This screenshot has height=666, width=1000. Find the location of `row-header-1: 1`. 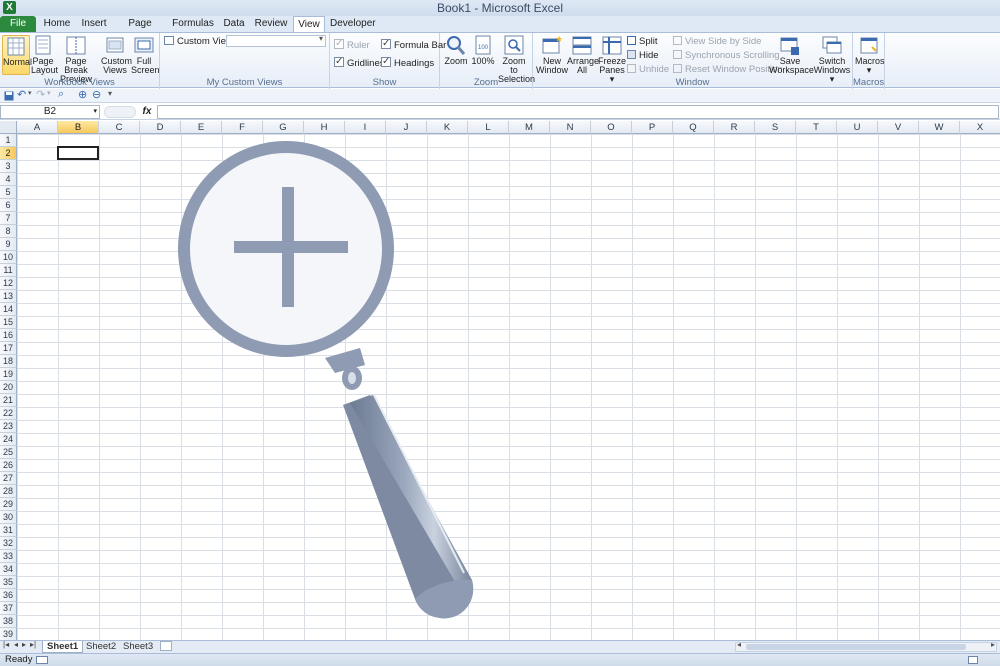

row-header-1: 1 is located at coordinates (8, 140).